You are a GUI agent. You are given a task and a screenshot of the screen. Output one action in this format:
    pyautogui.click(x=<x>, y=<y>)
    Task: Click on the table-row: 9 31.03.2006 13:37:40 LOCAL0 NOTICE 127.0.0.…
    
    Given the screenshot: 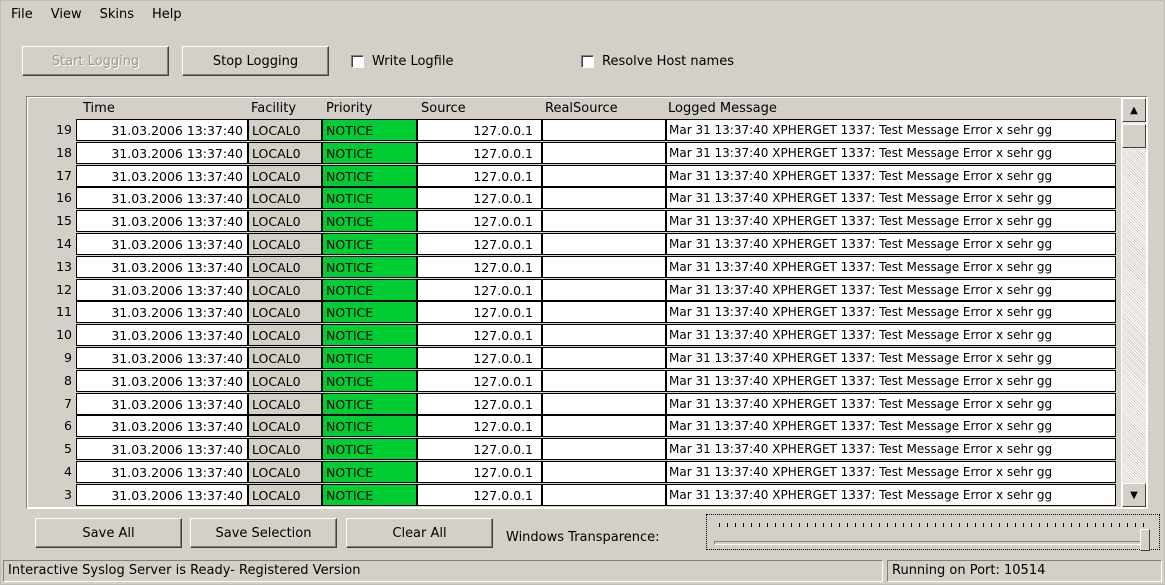 What is the action you would take?
    pyautogui.click(x=574, y=358)
    